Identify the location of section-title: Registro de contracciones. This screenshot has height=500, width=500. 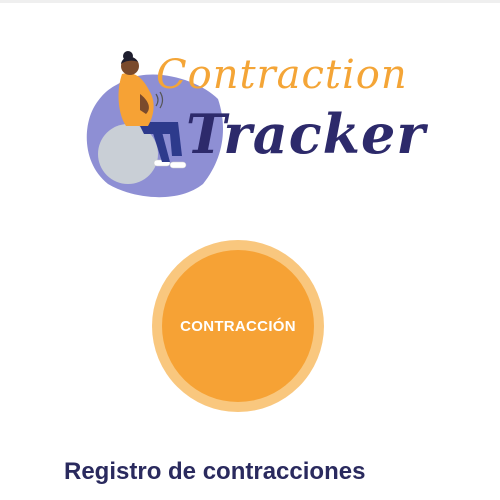
(215, 471).